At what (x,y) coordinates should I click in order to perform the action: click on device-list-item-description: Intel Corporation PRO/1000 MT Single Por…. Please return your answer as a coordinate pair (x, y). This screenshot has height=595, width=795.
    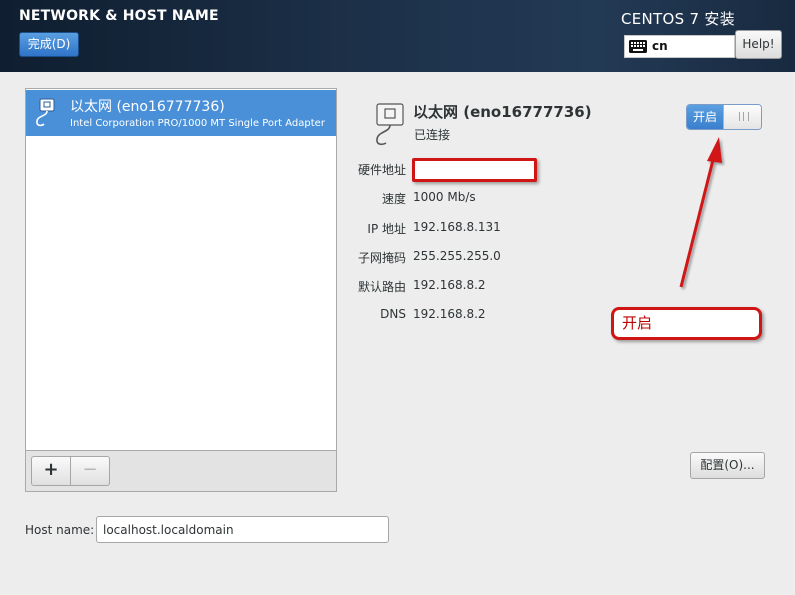
    Looking at the image, I should click on (197, 123).